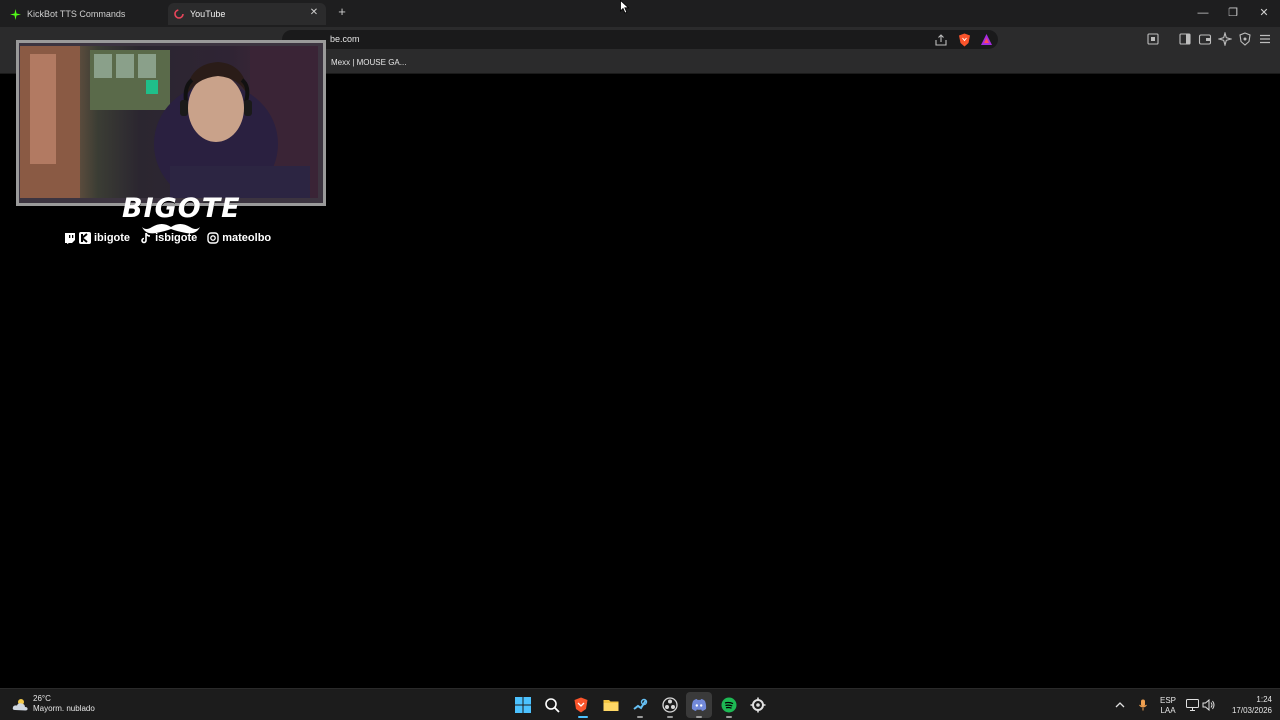 This screenshot has height=720, width=1280. What do you see at coordinates (1192, 705) in the screenshot?
I see `network-icon` at bounding box center [1192, 705].